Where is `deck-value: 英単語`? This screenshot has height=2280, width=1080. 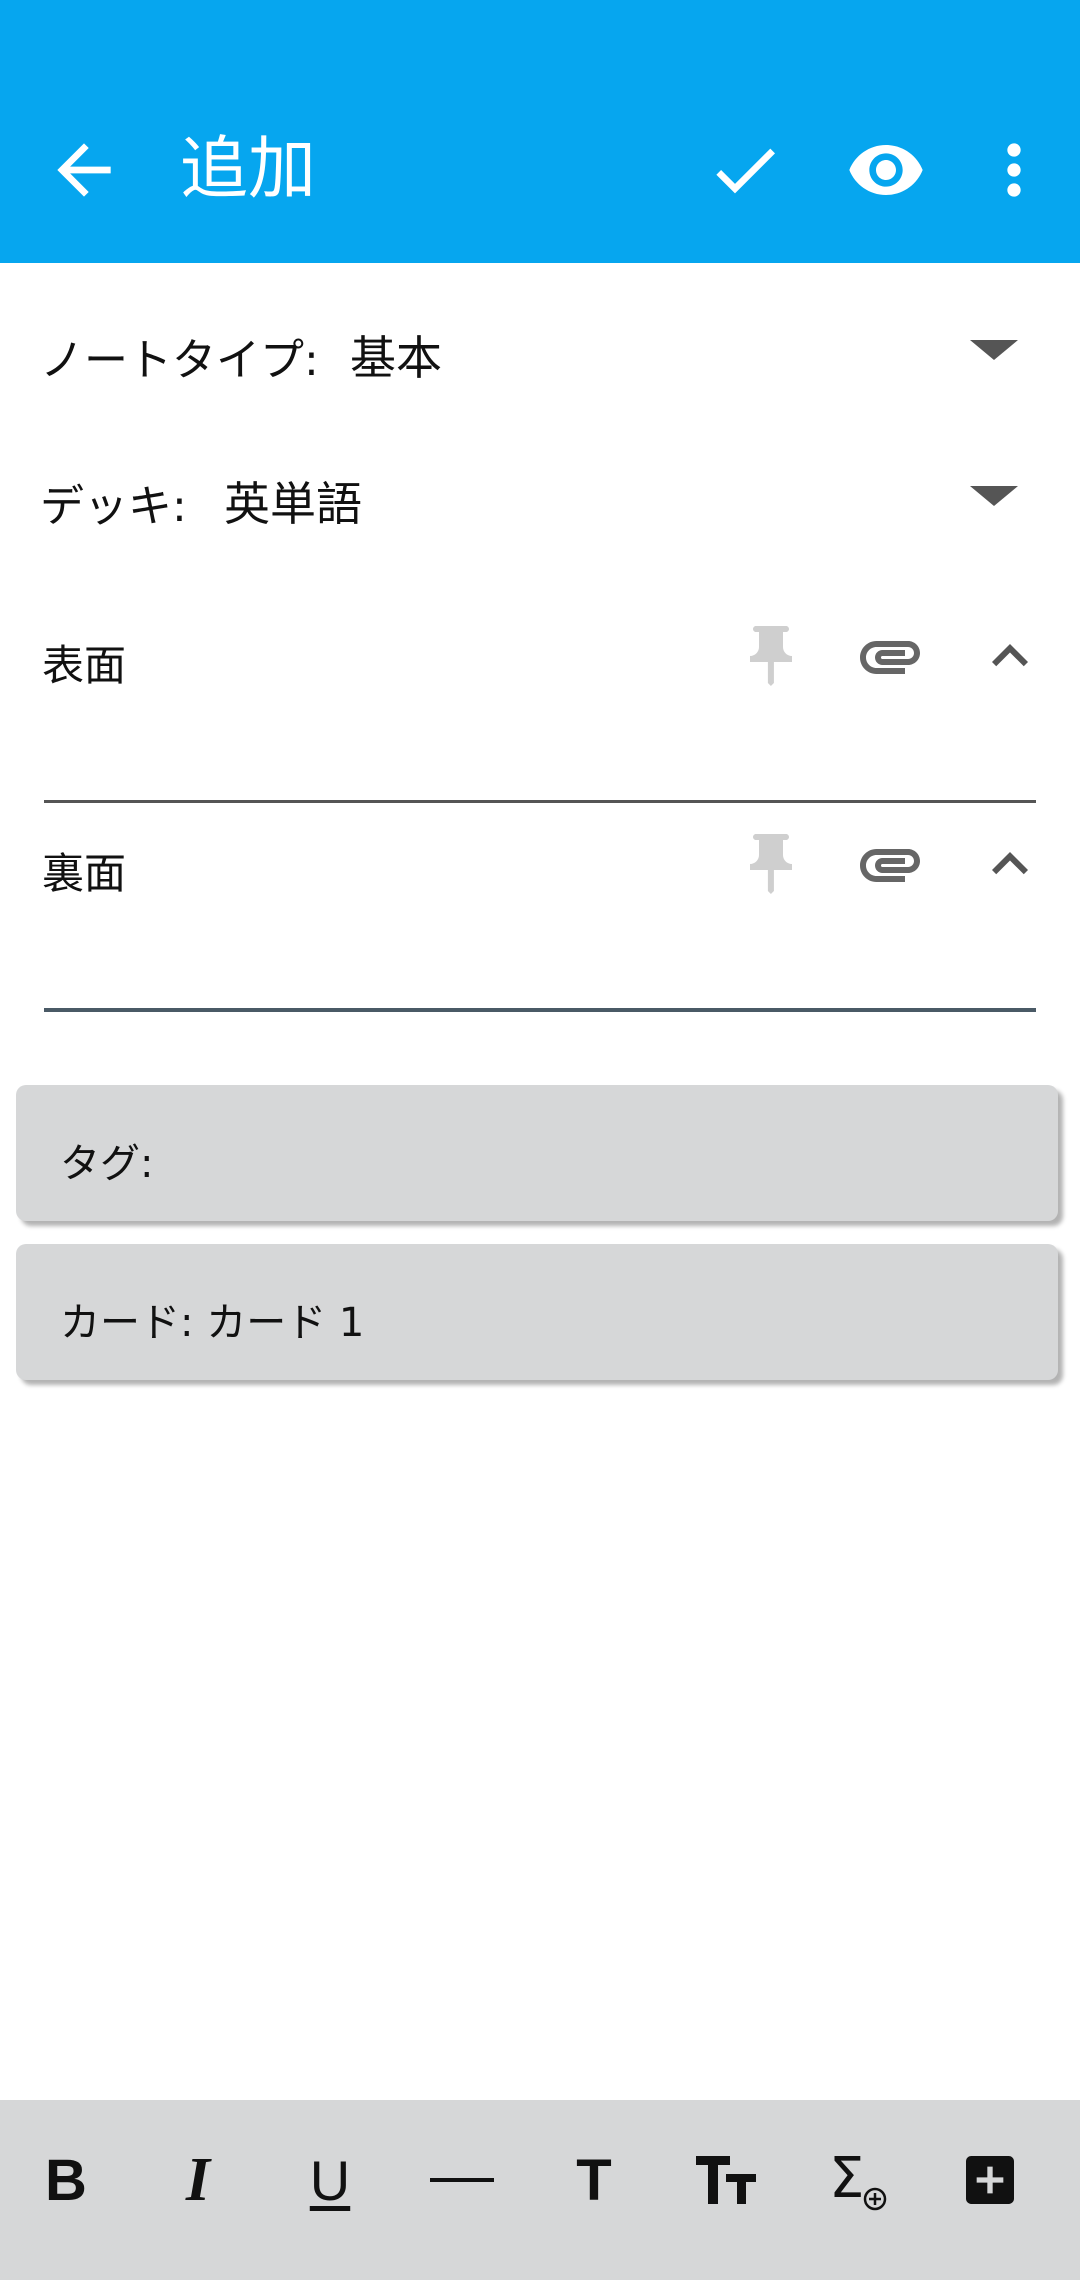 deck-value: 英単語 is located at coordinates (293, 504).